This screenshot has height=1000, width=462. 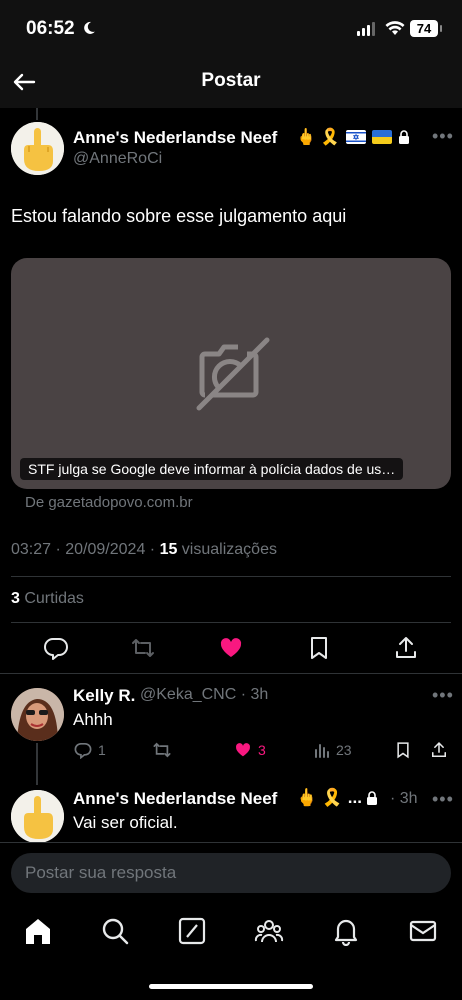 What do you see at coordinates (344, 750) in the screenshot?
I see `views-count: 23` at bounding box center [344, 750].